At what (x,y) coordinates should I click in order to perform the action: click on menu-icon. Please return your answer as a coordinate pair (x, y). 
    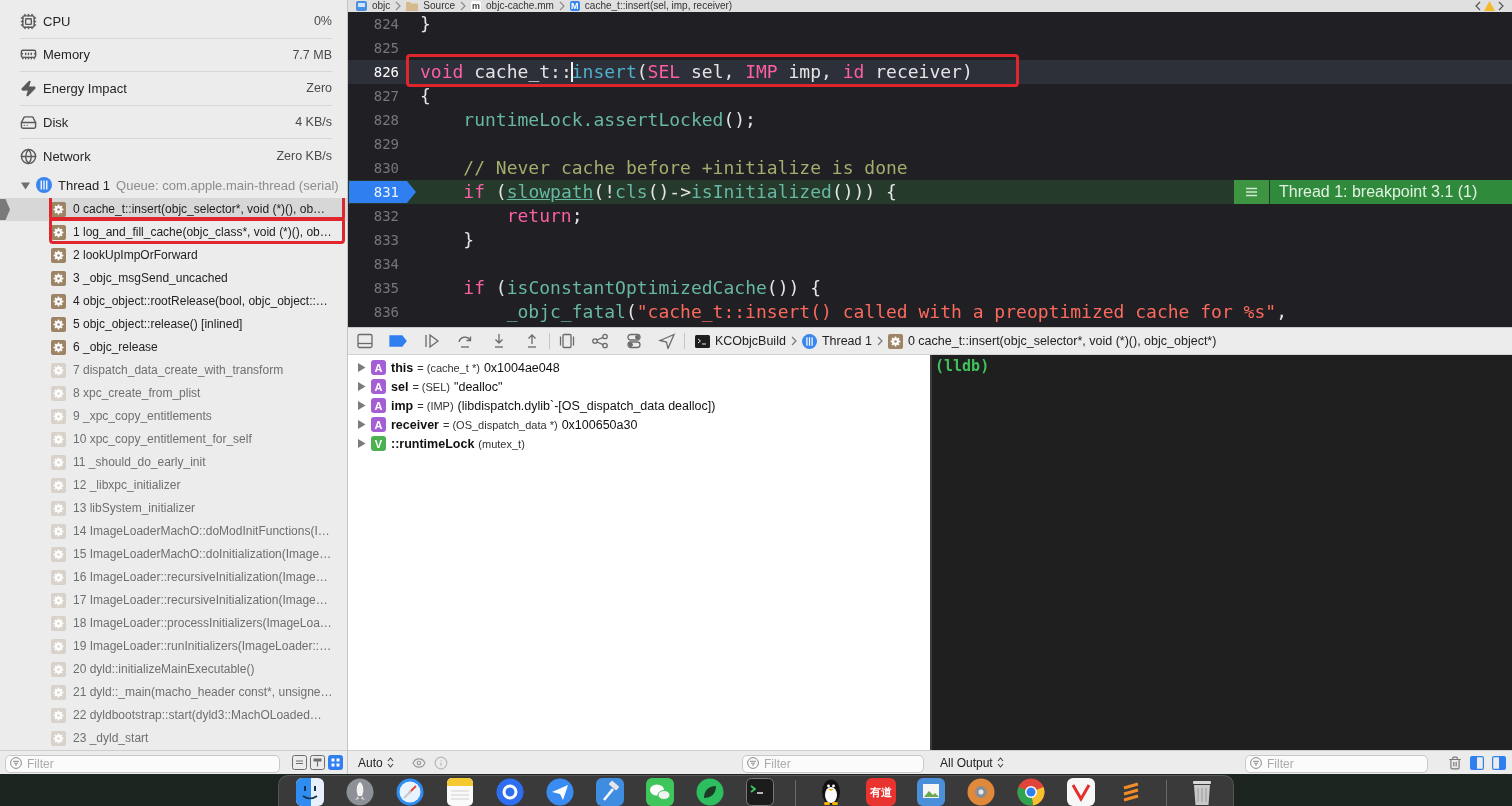
    Looking at the image, I should click on (1251, 192).